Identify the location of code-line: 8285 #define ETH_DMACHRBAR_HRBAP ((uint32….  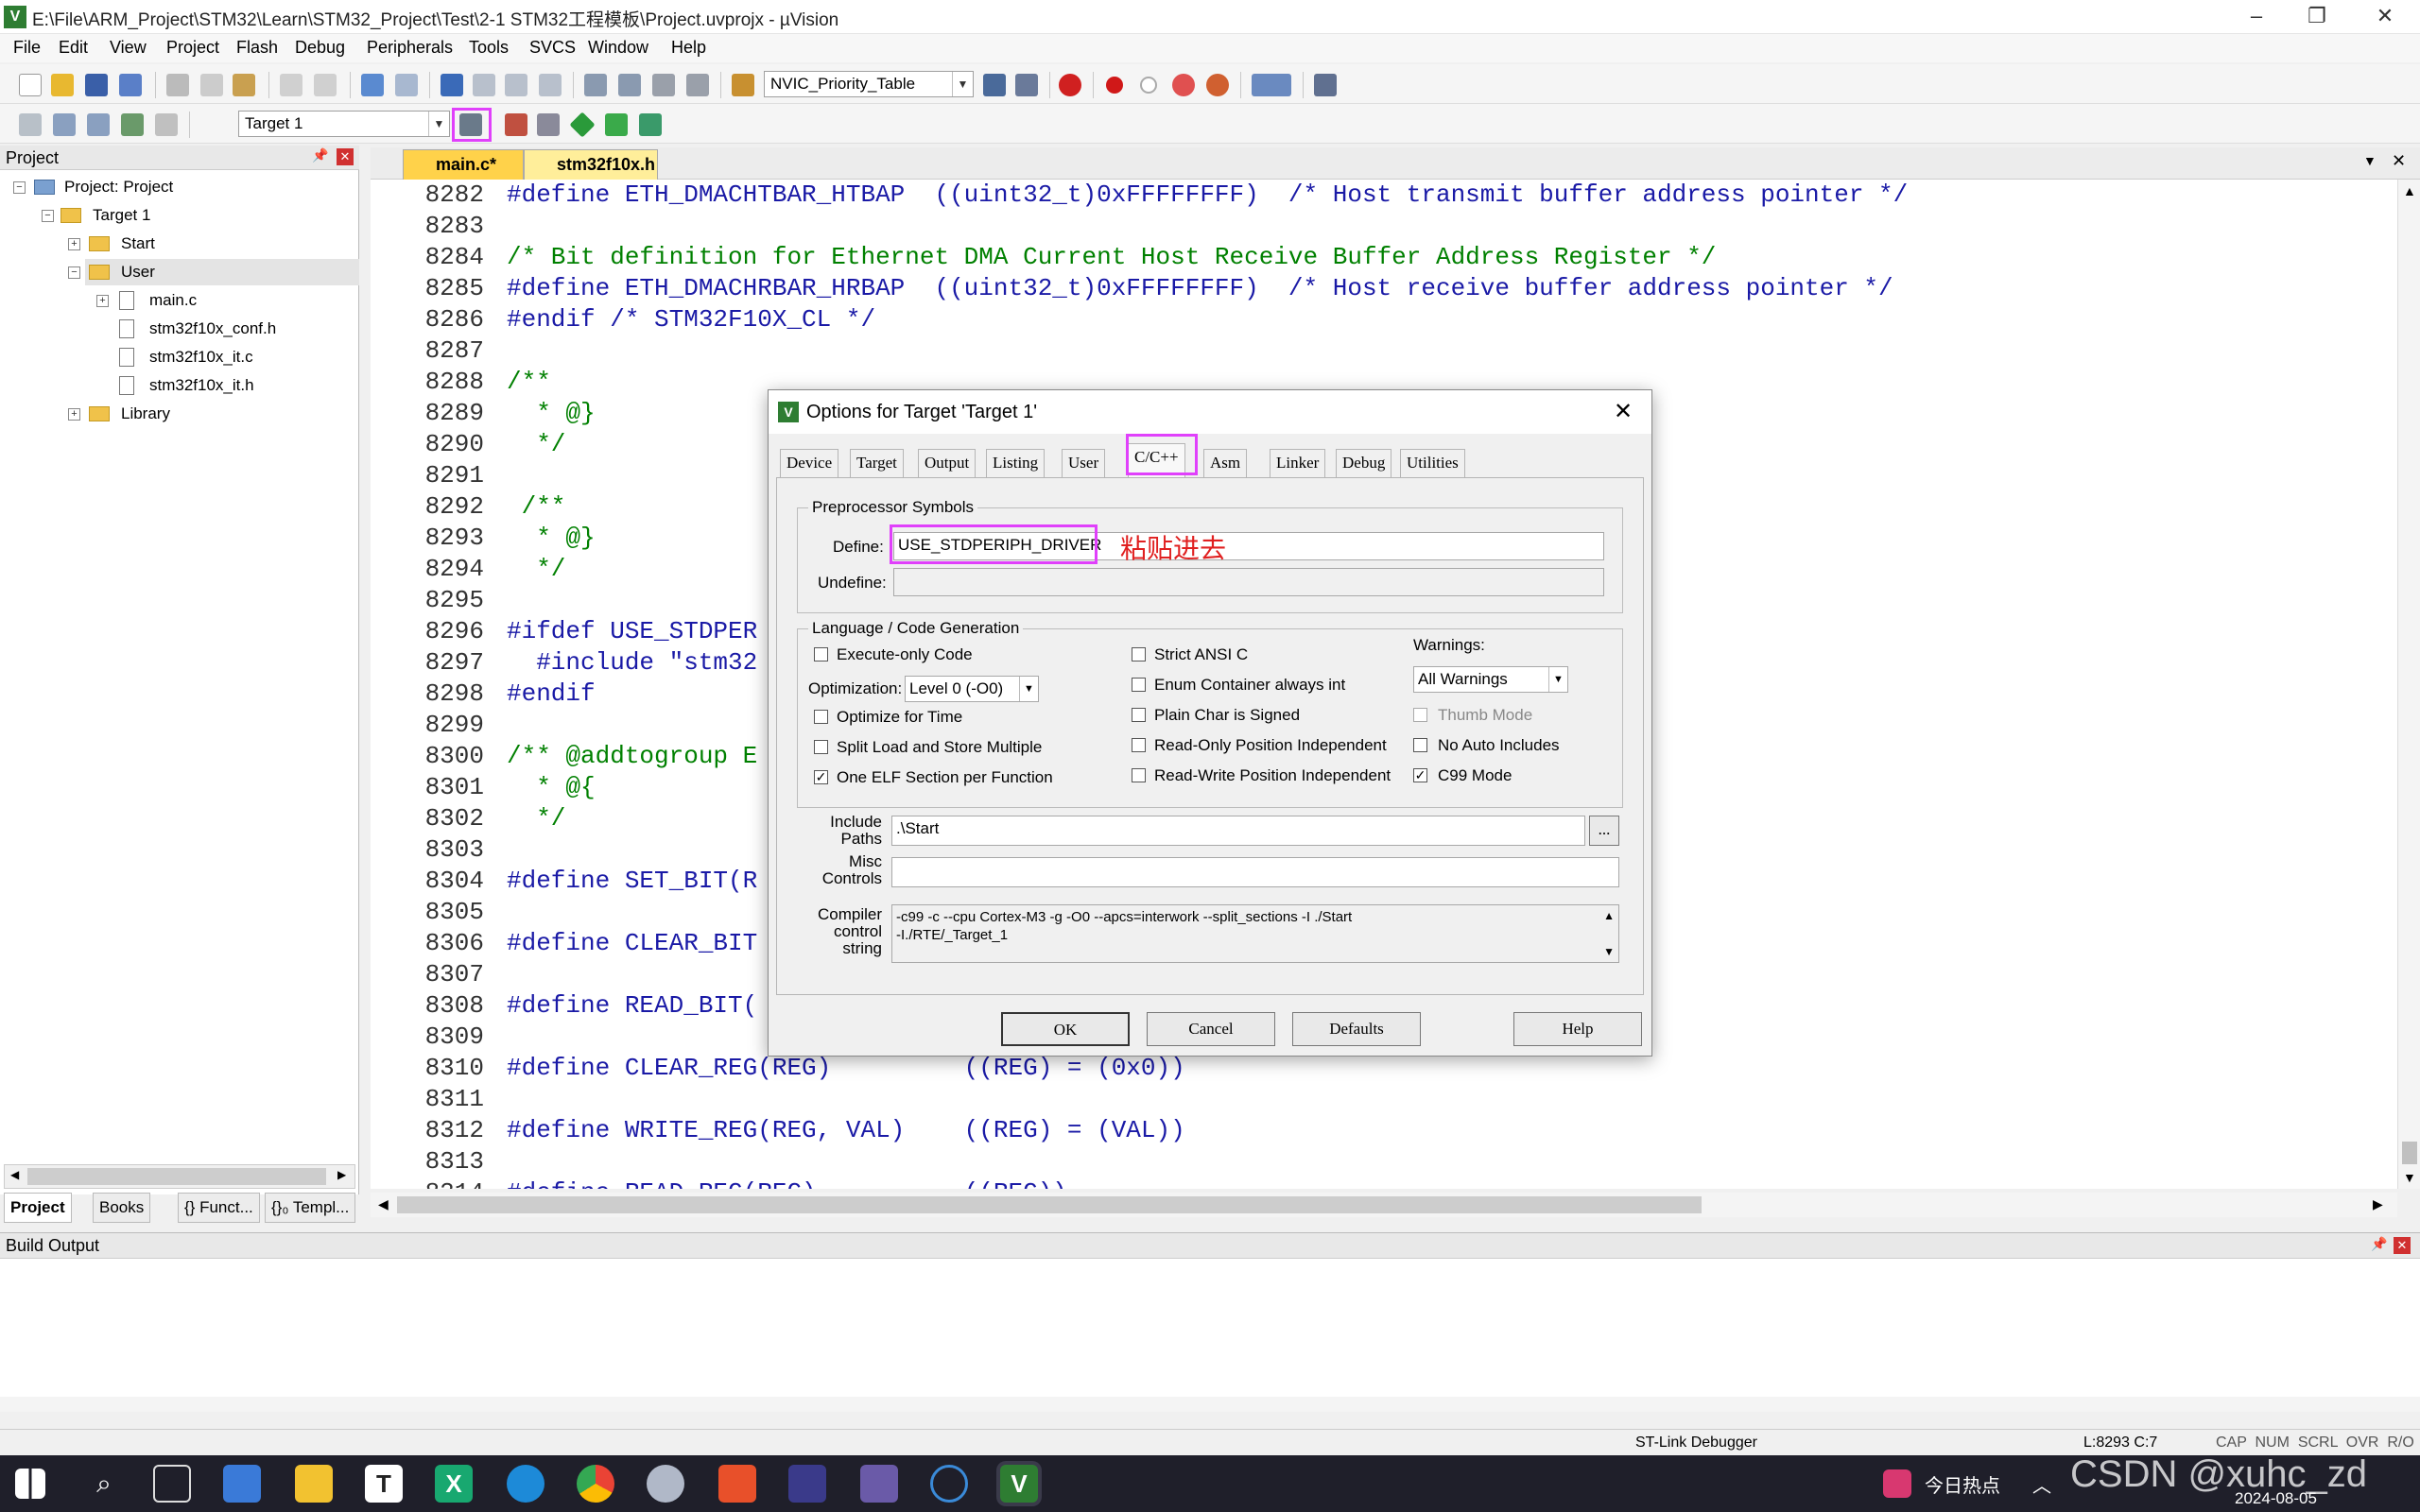
(1384, 288).